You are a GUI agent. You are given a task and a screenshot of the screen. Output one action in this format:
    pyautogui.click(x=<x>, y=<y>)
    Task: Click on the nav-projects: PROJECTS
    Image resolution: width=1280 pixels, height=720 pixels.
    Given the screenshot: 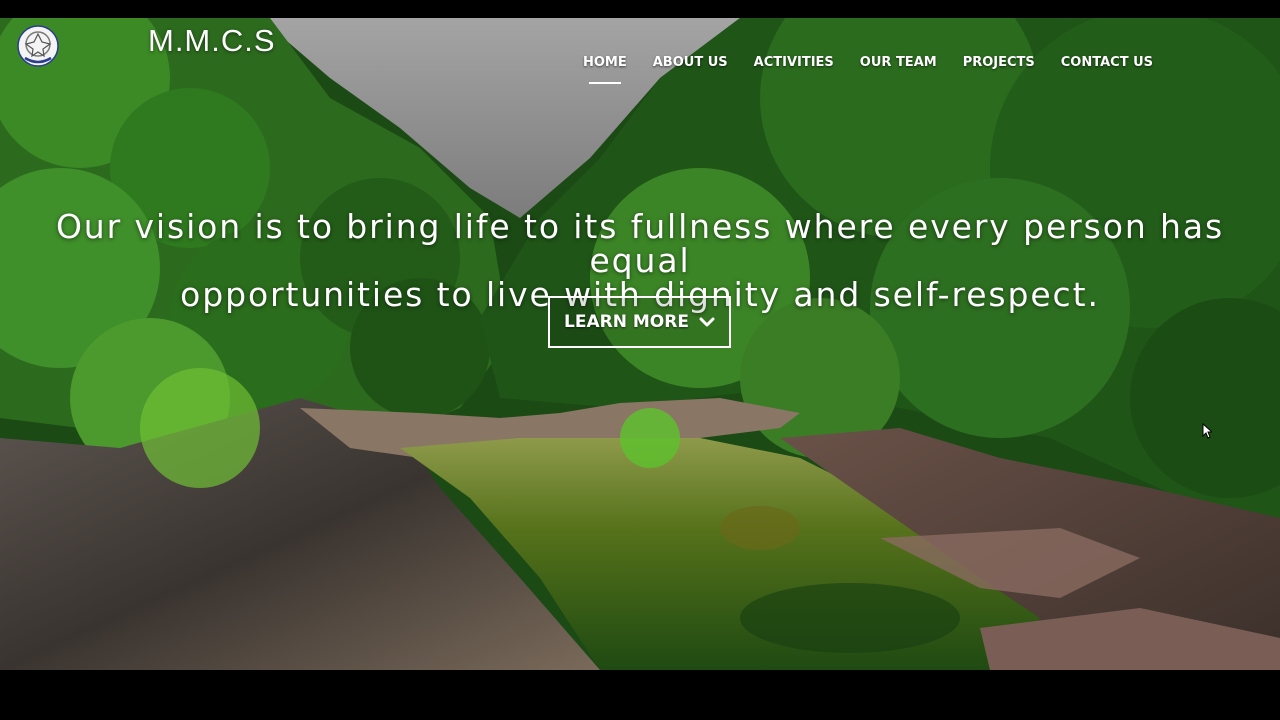 What is the action you would take?
    pyautogui.click(x=999, y=62)
    